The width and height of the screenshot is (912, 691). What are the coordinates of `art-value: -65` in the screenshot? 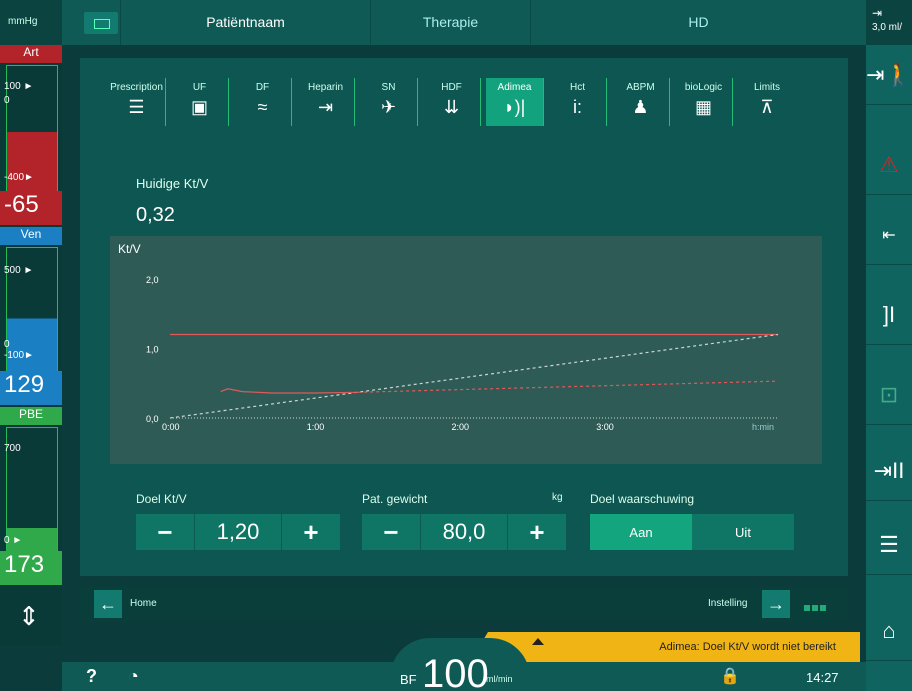 It's located at (31, 208).